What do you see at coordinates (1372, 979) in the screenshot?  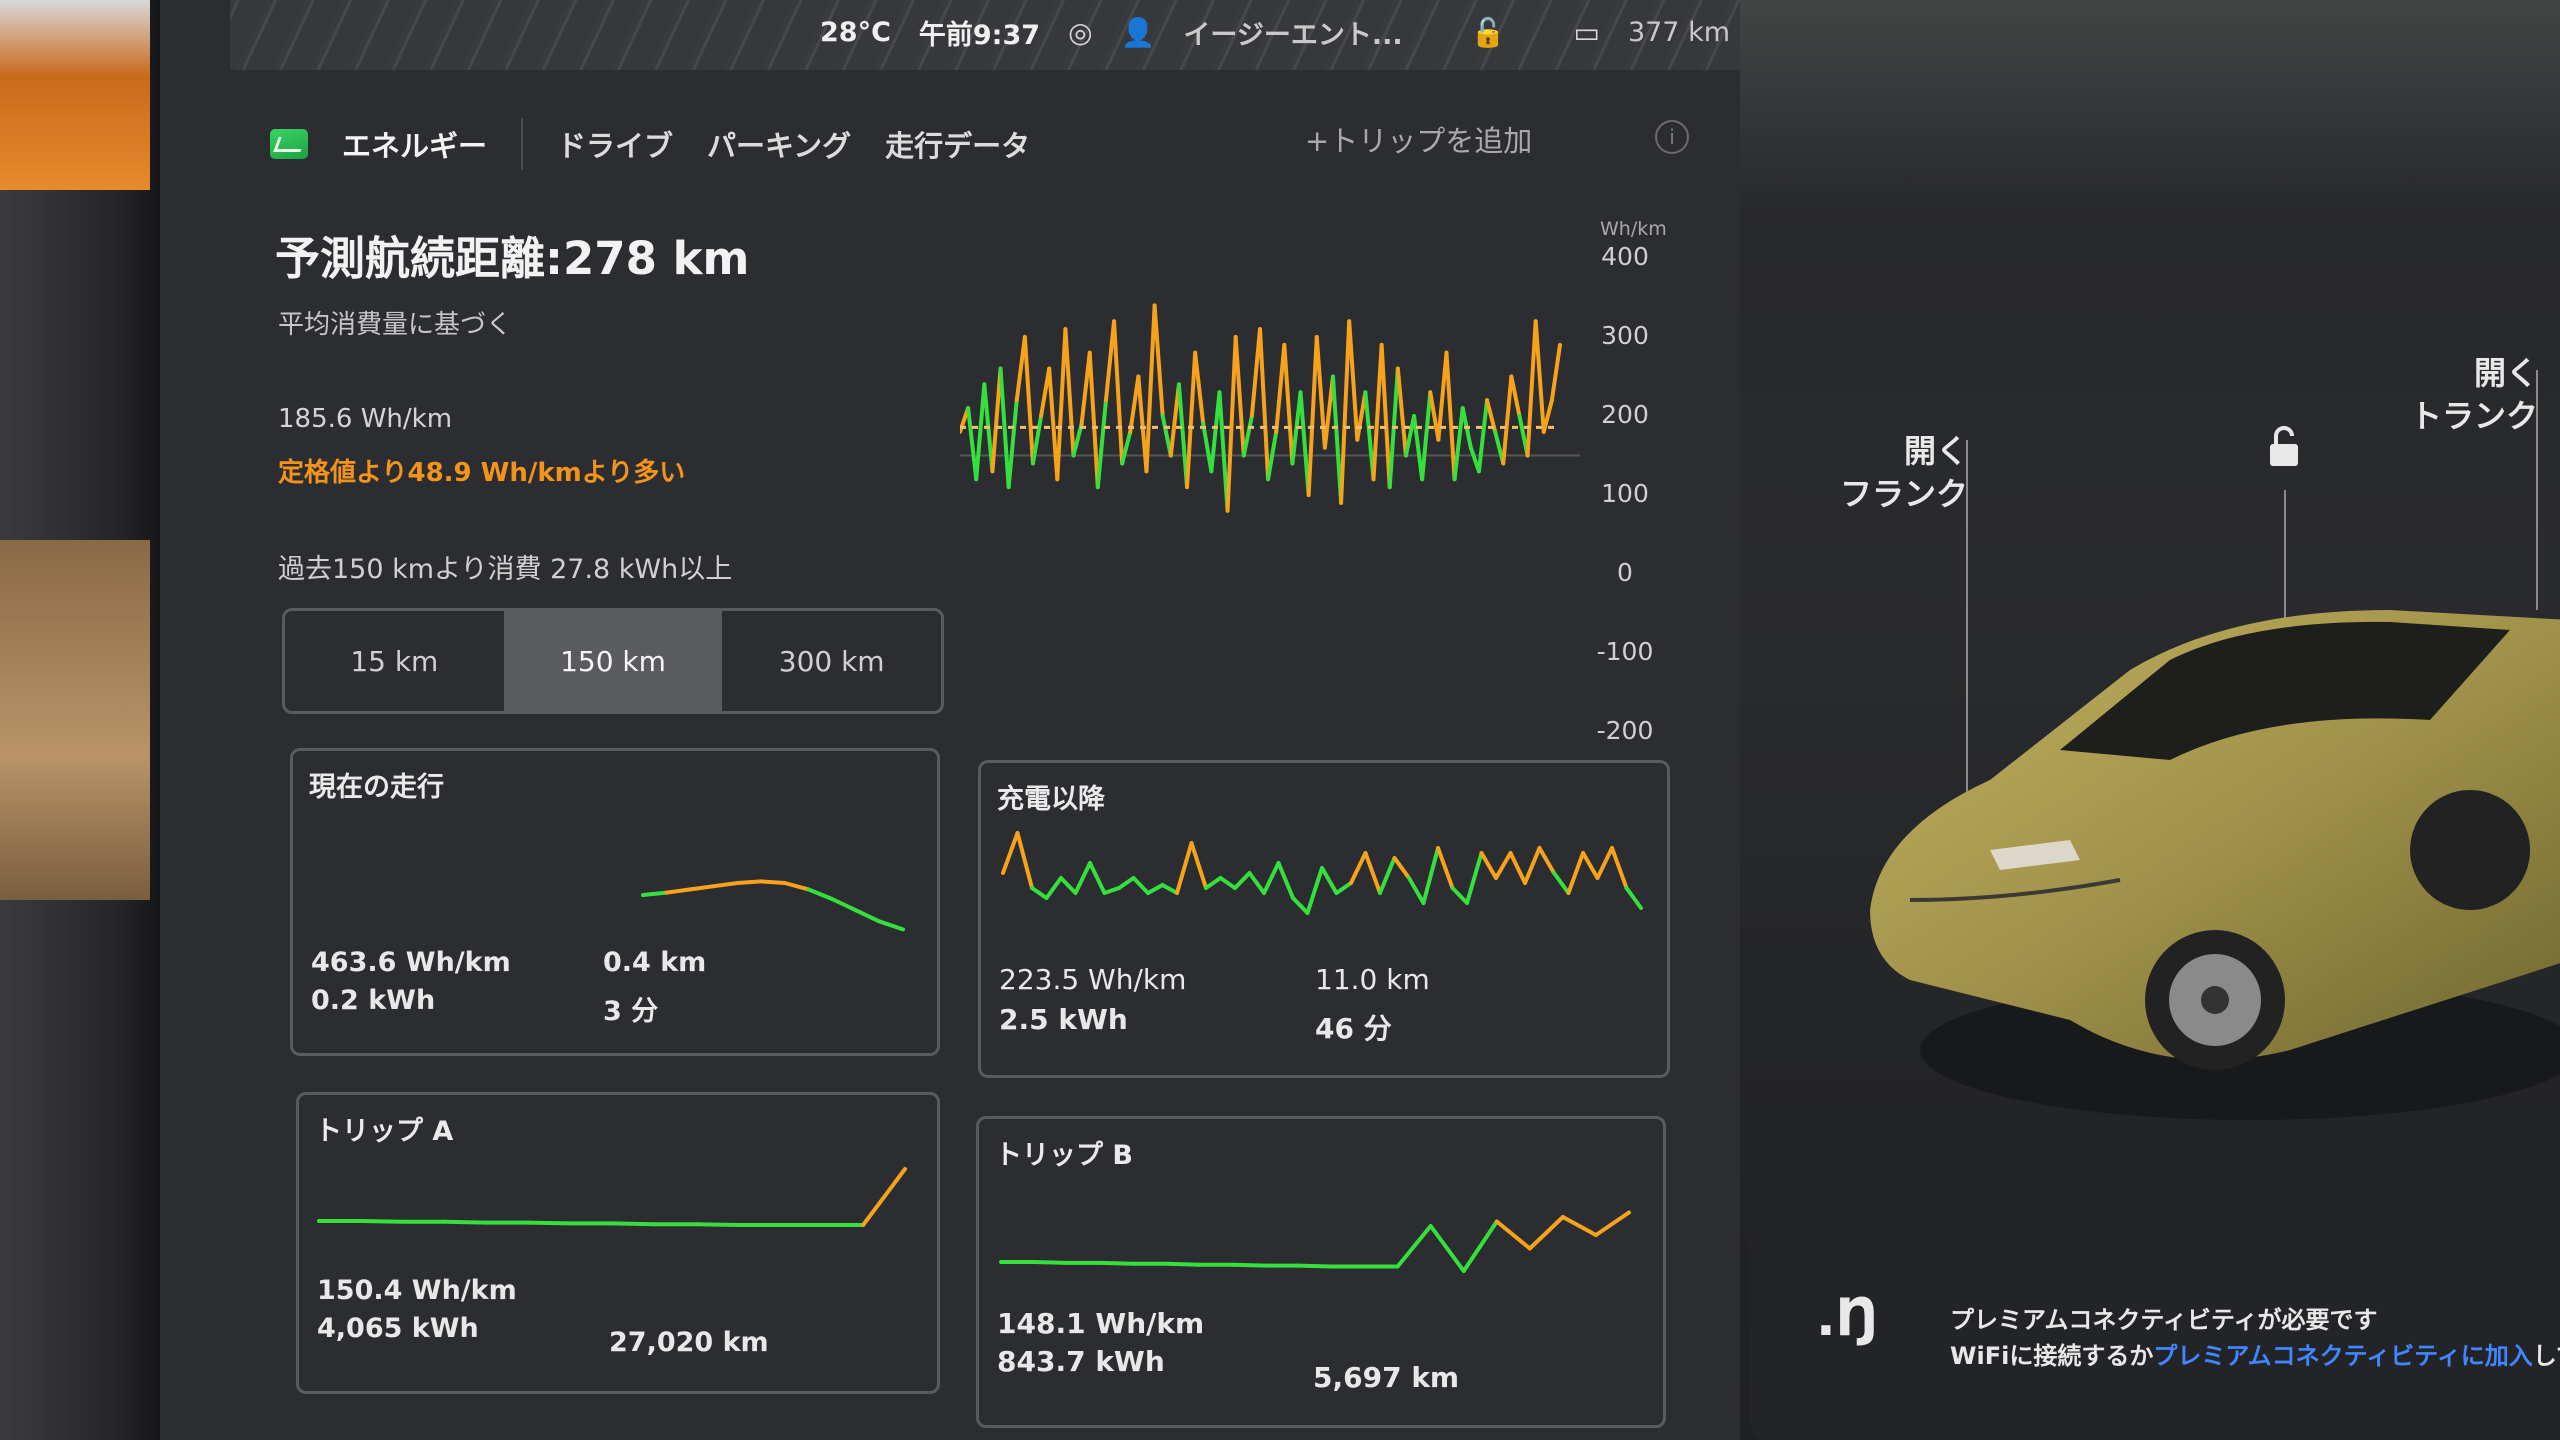 I see `charge-distance: 11.0 km` at bounding box center [1372, 979].